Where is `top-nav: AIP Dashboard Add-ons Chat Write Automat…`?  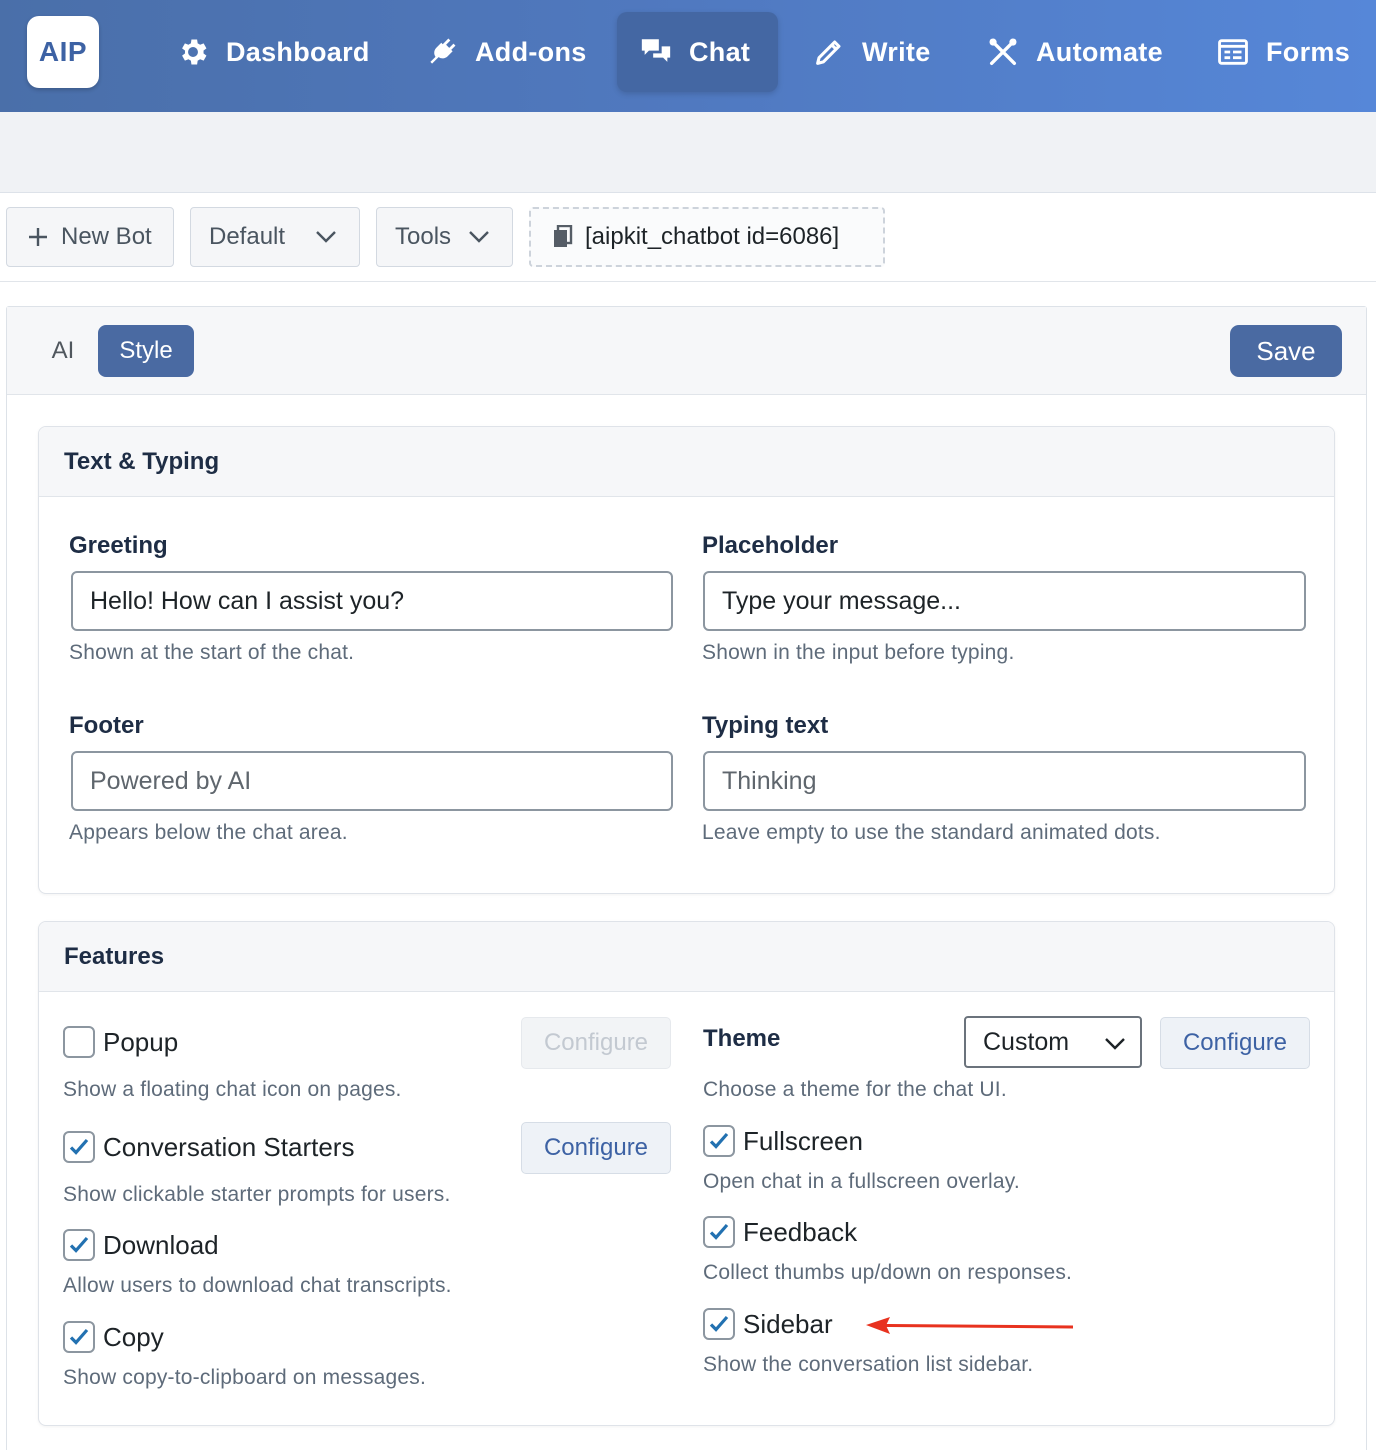
top-nav: AIP Dashboard Add-ons Chat Write Automat… is located at coordinates (688, 56).